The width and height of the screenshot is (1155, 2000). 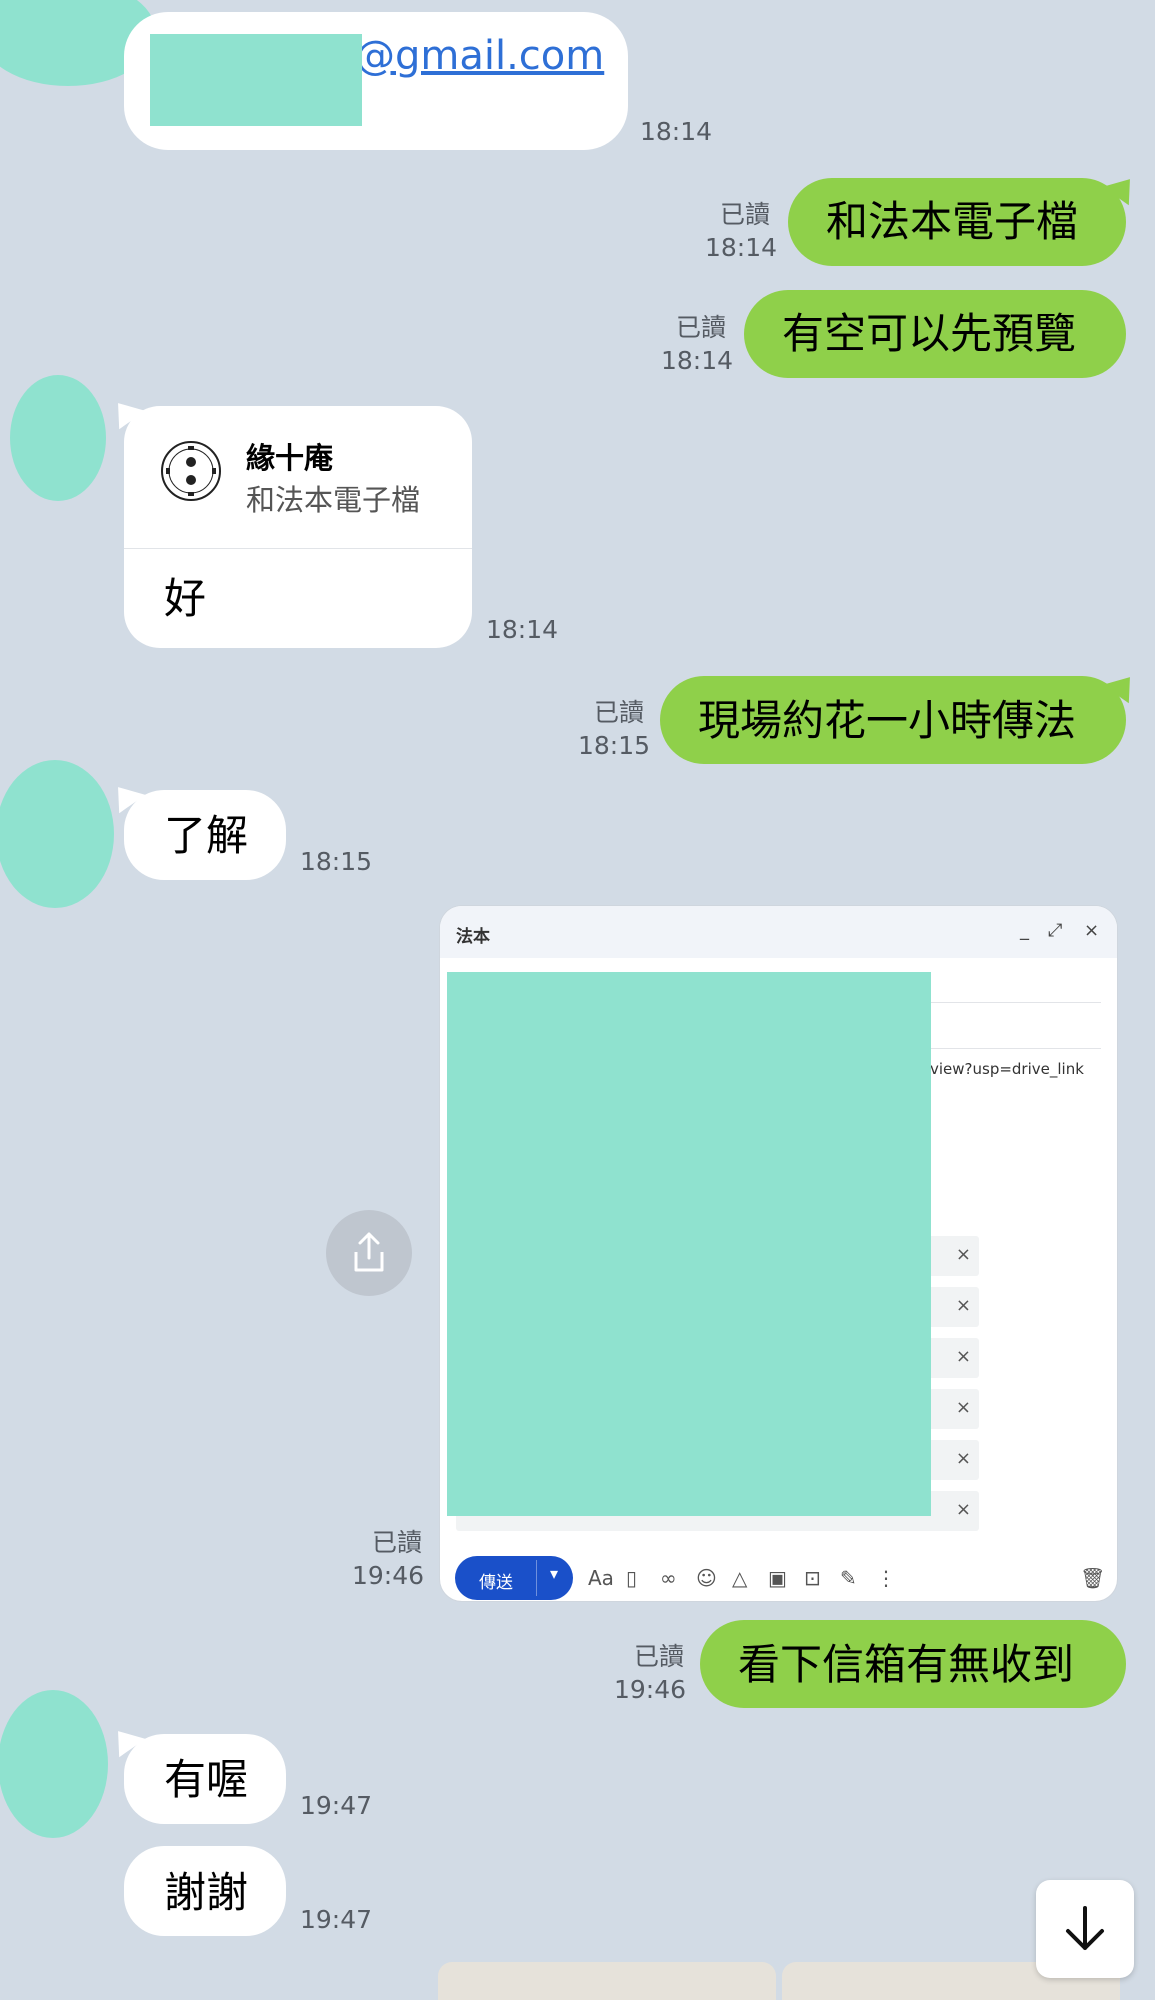 What do you see at coordinates (206, 1892) in the screenshot?
I see `message-text: 謝謝` at bounding box center [206, 1892].